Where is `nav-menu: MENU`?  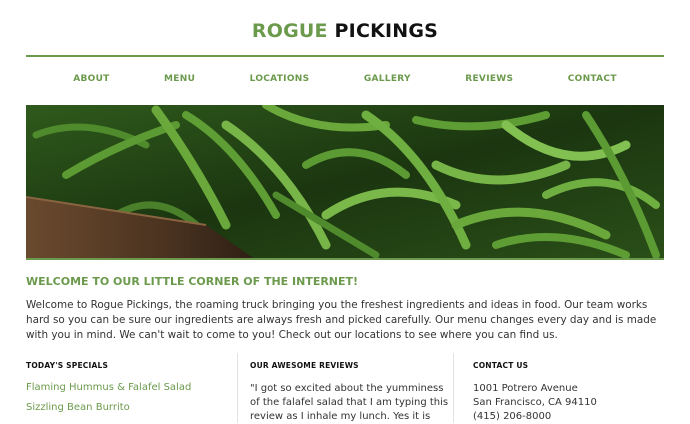
nav-menu: MENU is located at coordinates (179, 79).